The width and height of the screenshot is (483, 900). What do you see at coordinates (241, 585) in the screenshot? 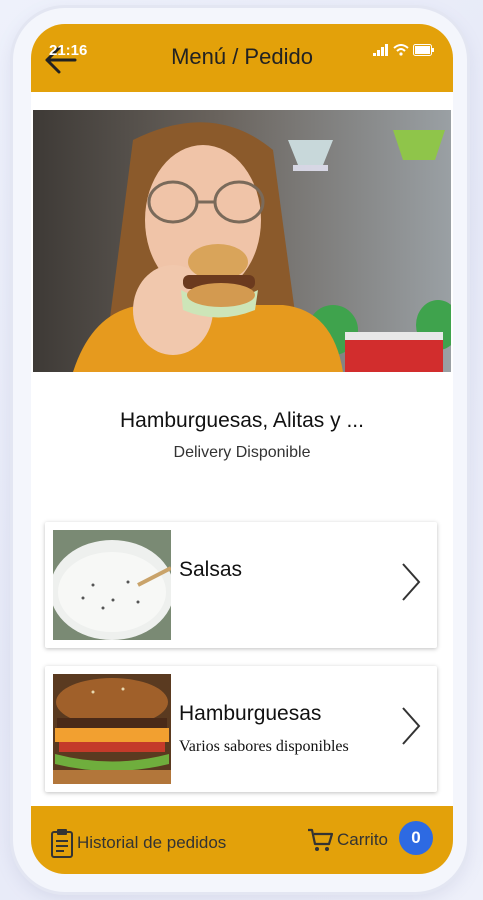
I see `category-card-salsas: Salsas` at bounding box center [241, 585].